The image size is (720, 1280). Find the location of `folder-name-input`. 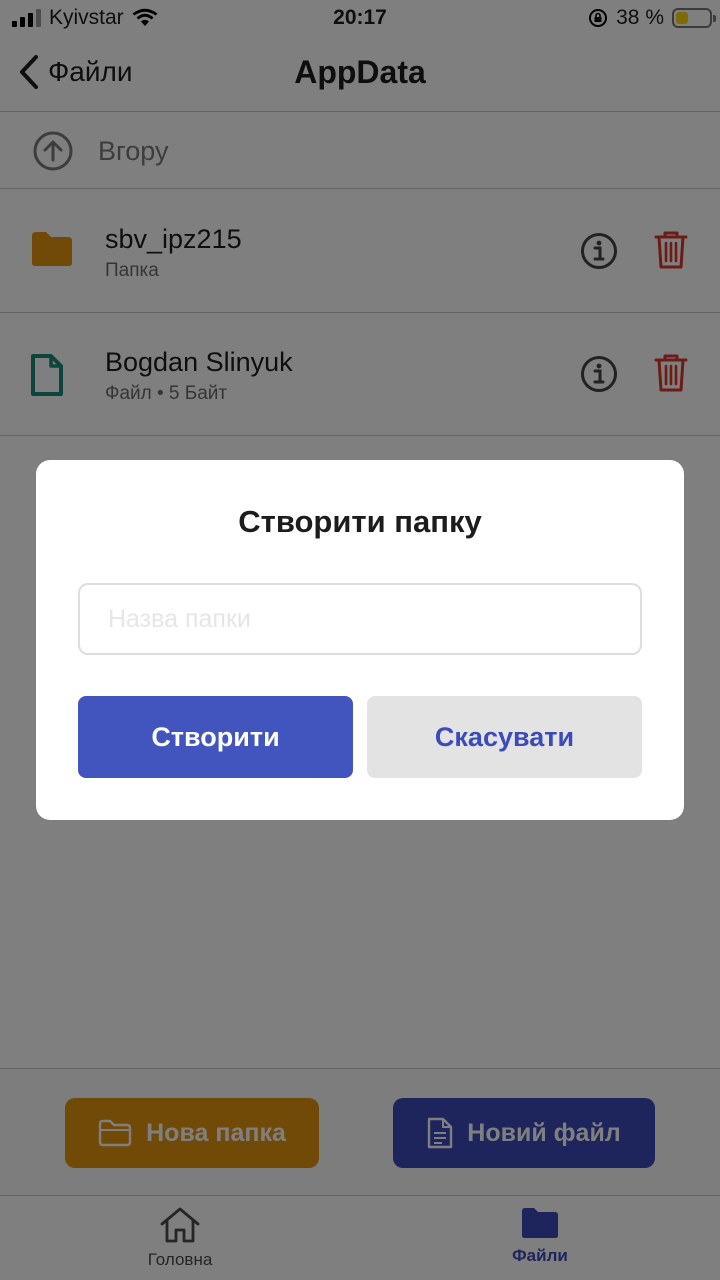

folder-name-input is located at coordinates (360, 619).